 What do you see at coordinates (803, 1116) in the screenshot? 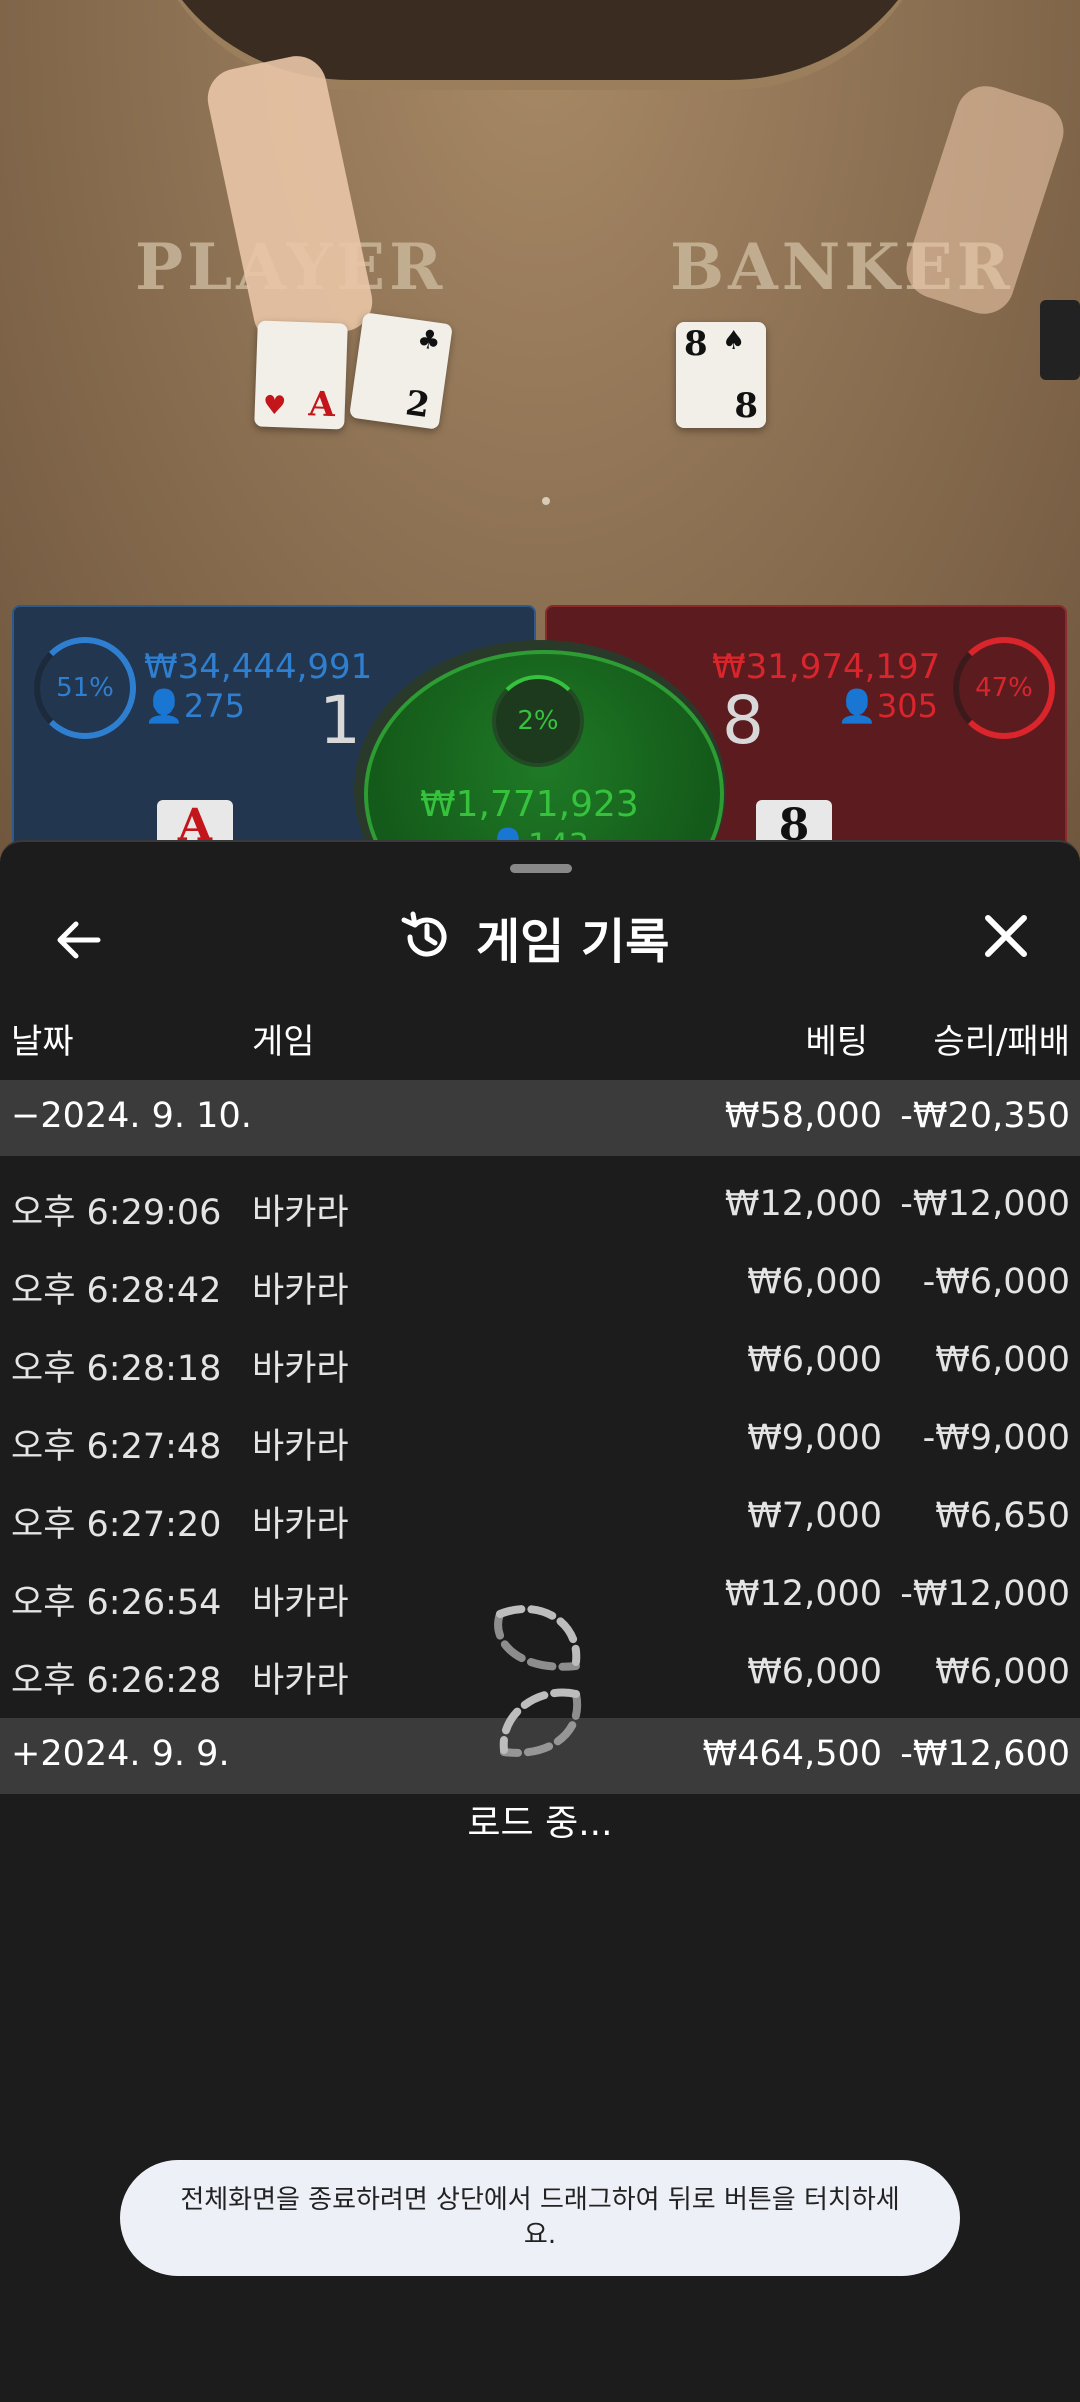
I see `group-bet-total: ₩58,000` at bounding box center [803, 1116].